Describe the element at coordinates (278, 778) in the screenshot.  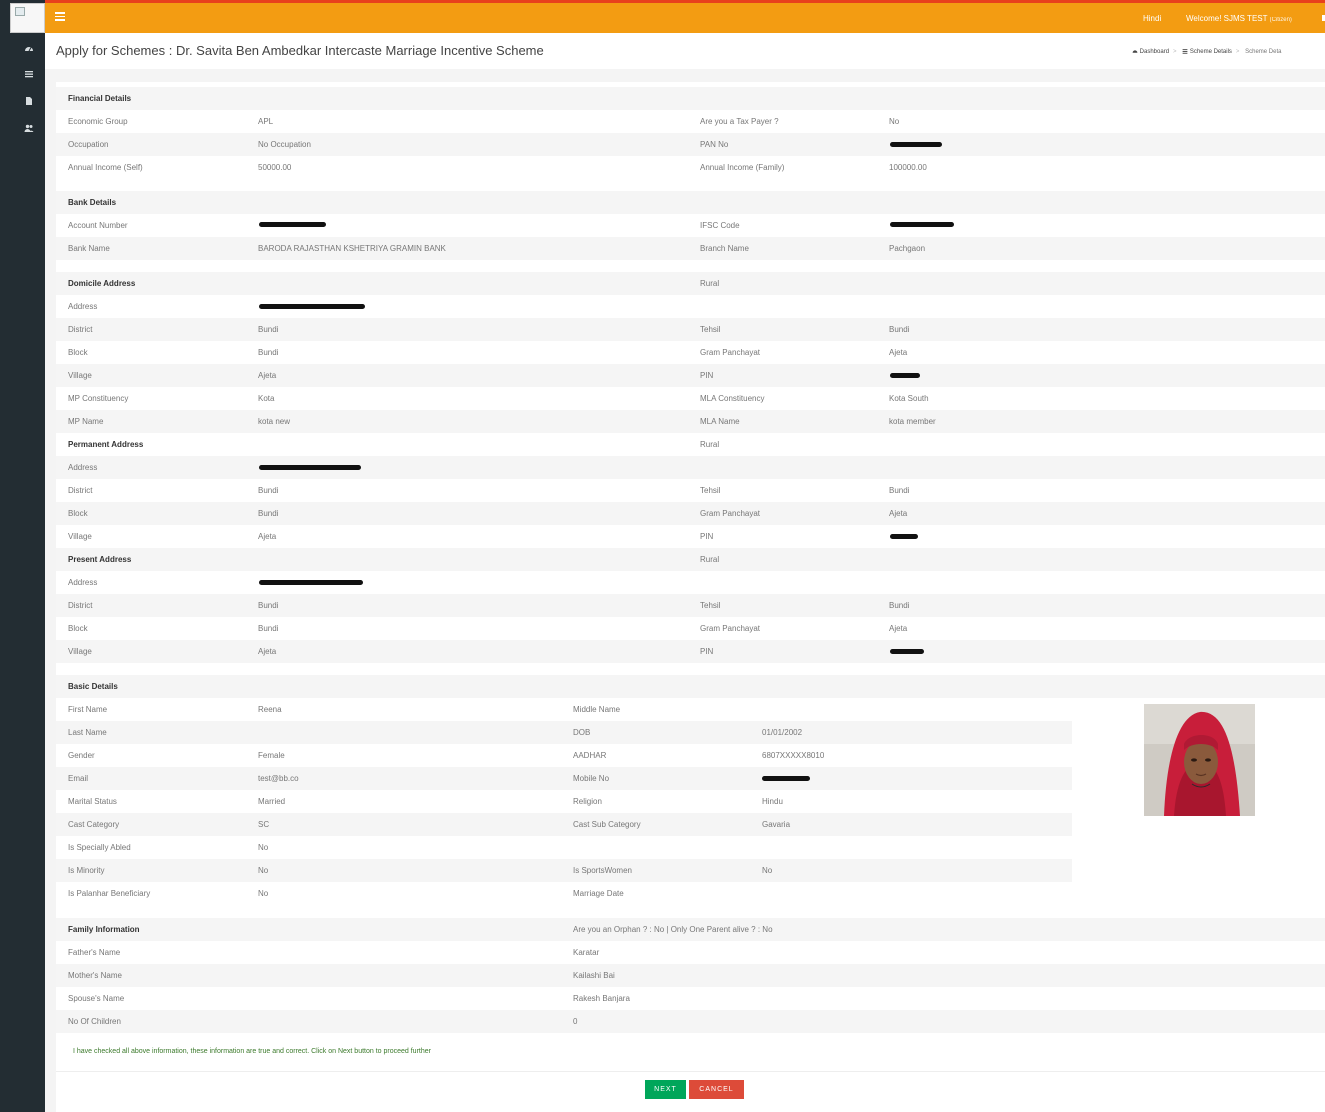
I see `value: test@bb.co` at that location.